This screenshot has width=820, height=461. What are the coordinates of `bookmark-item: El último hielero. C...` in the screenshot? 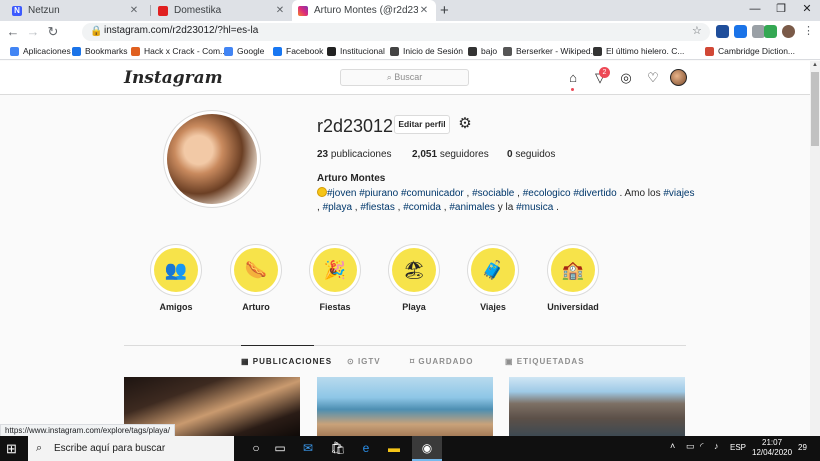 It's located at (638, 51).